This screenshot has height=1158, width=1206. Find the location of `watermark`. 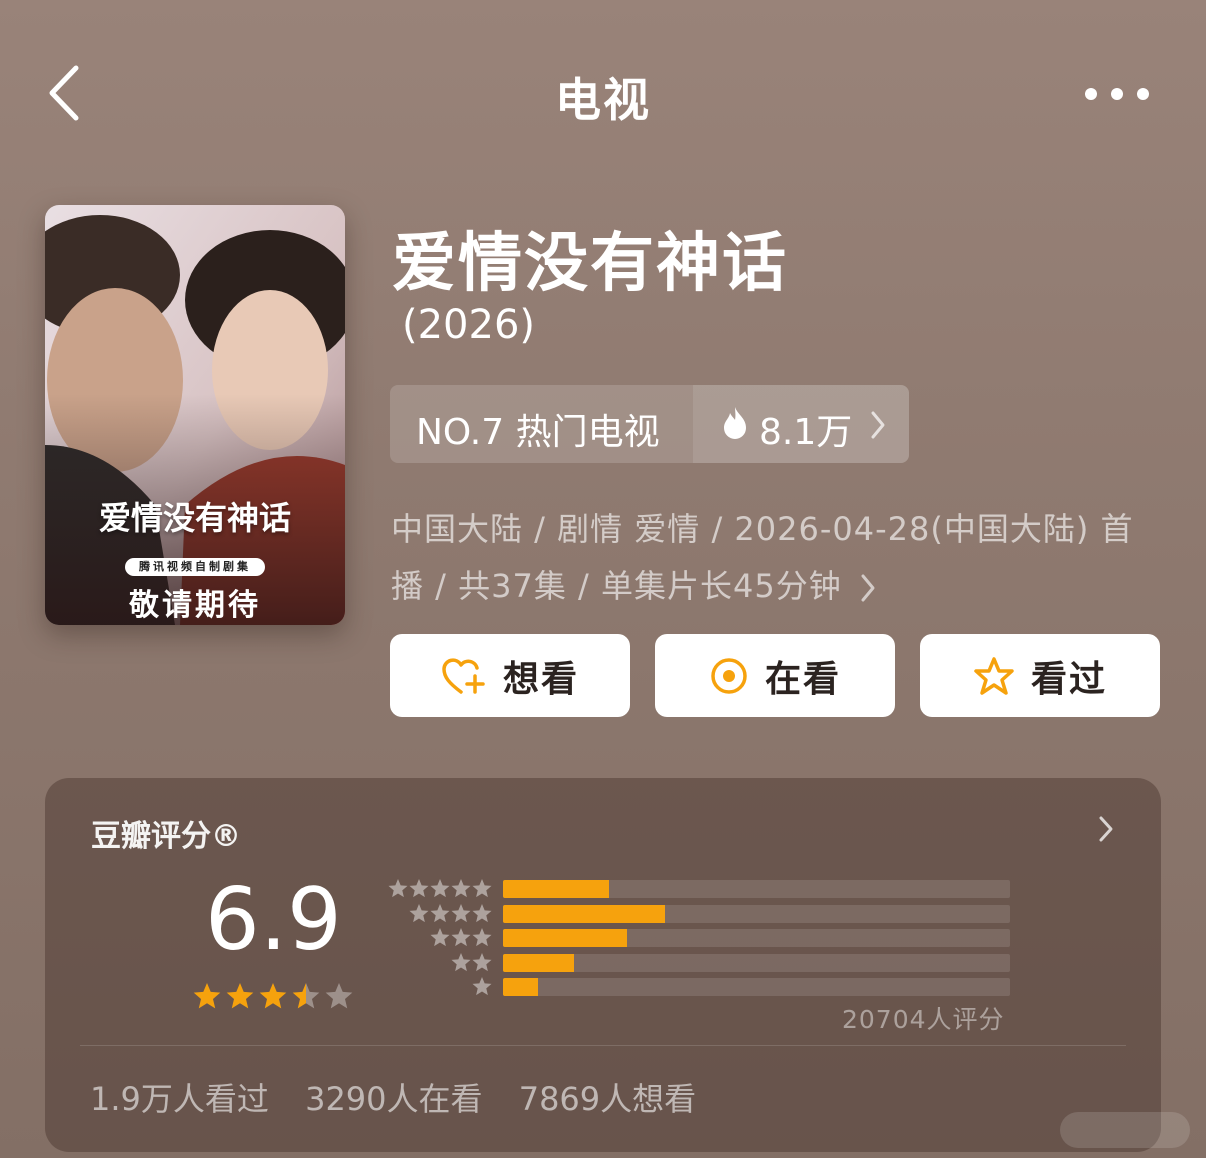

watermark is located at coordinates (1125, 1130).